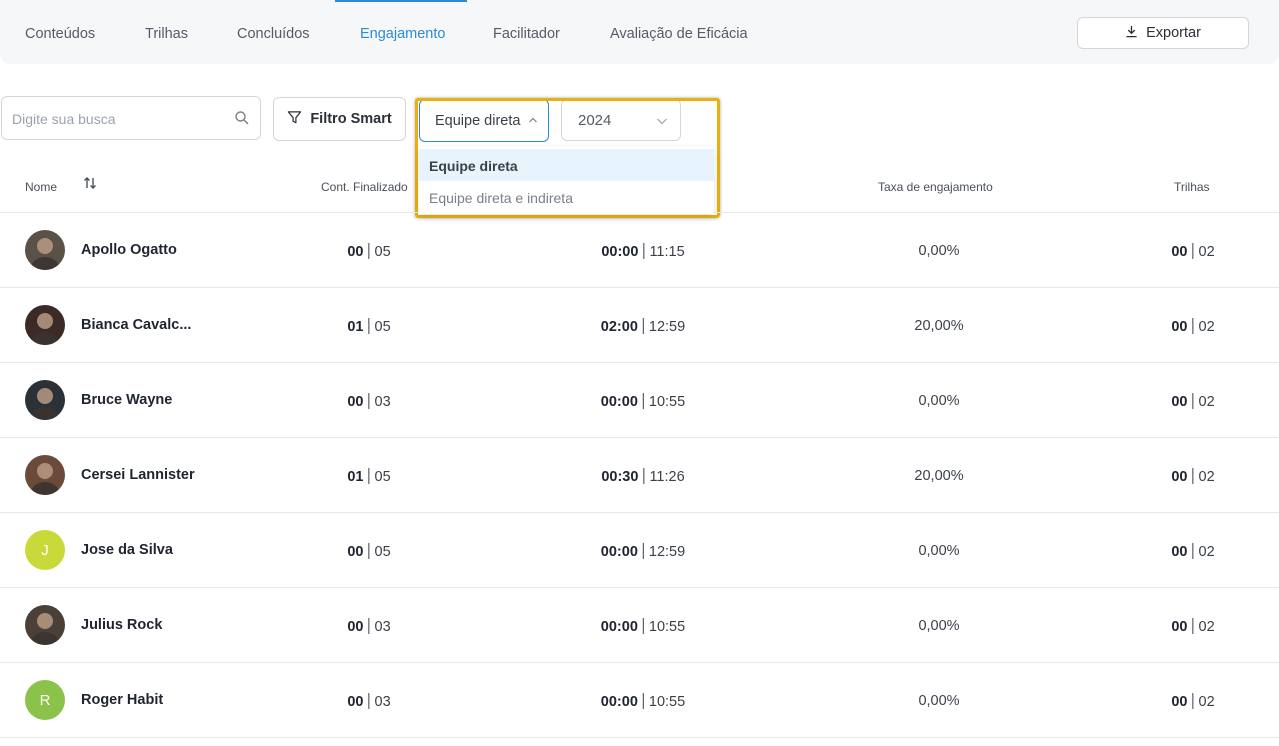 The width and height of the screenshot is (1279, 746). I want to click on content-finished-cell: 00 05, so click(369, 551).